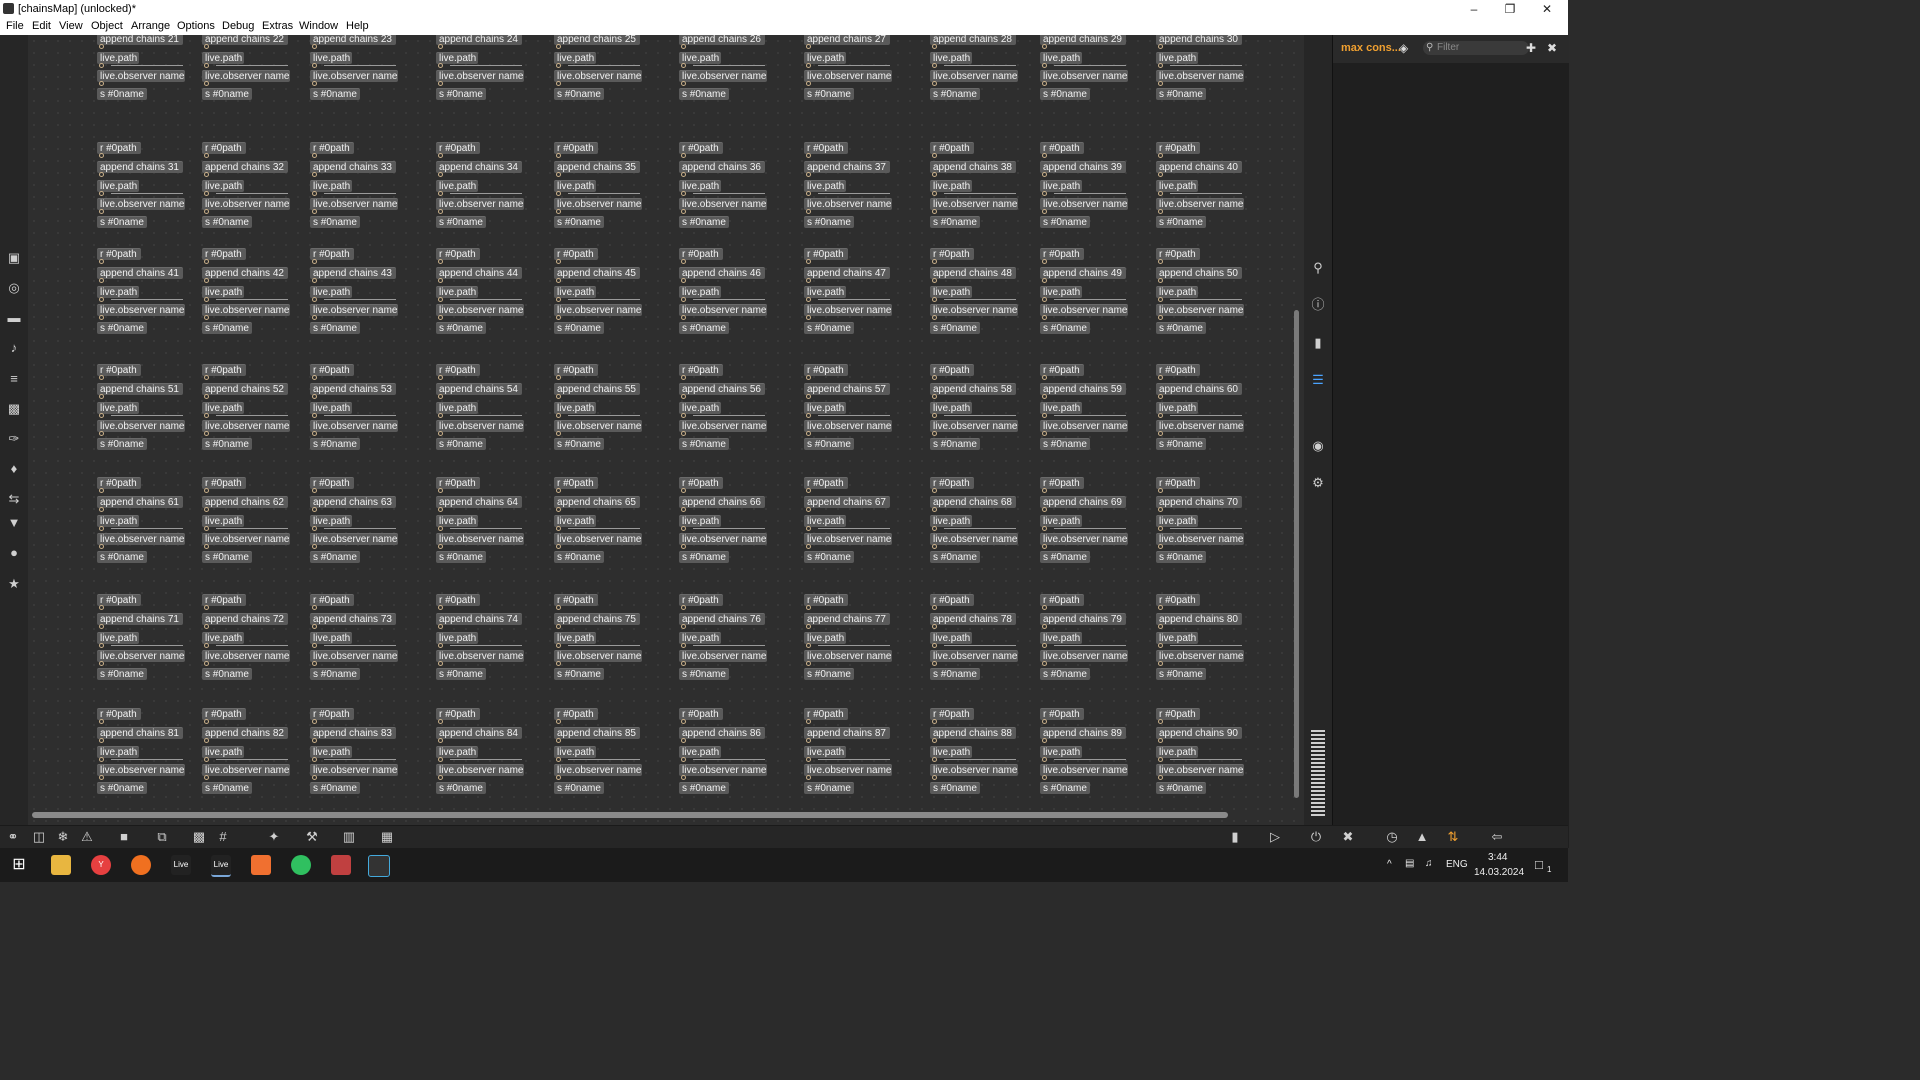 The height and width of the screenshot is (1080, 1920). What do you see at coordinates (1296, 554) in the screenshot?
I see `vertical-scrollbar` at bounding box center [1296, 554].